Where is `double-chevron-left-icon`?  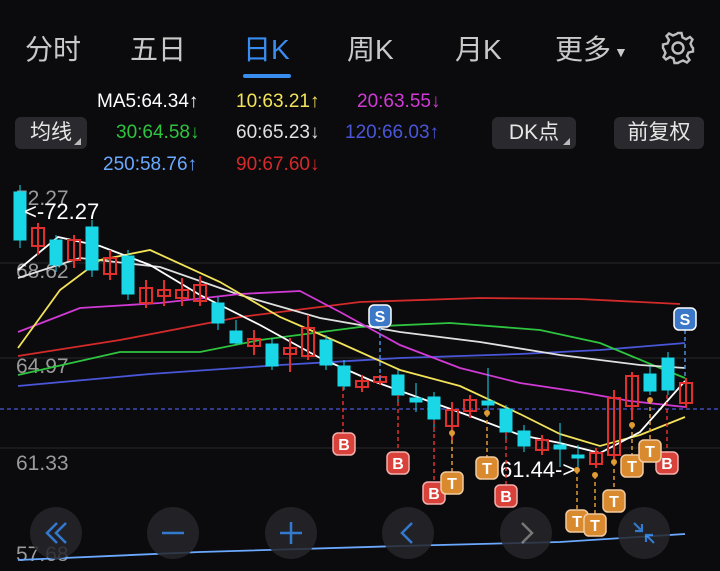 double-chevron-left-icon is located at coordinates (56, 533).